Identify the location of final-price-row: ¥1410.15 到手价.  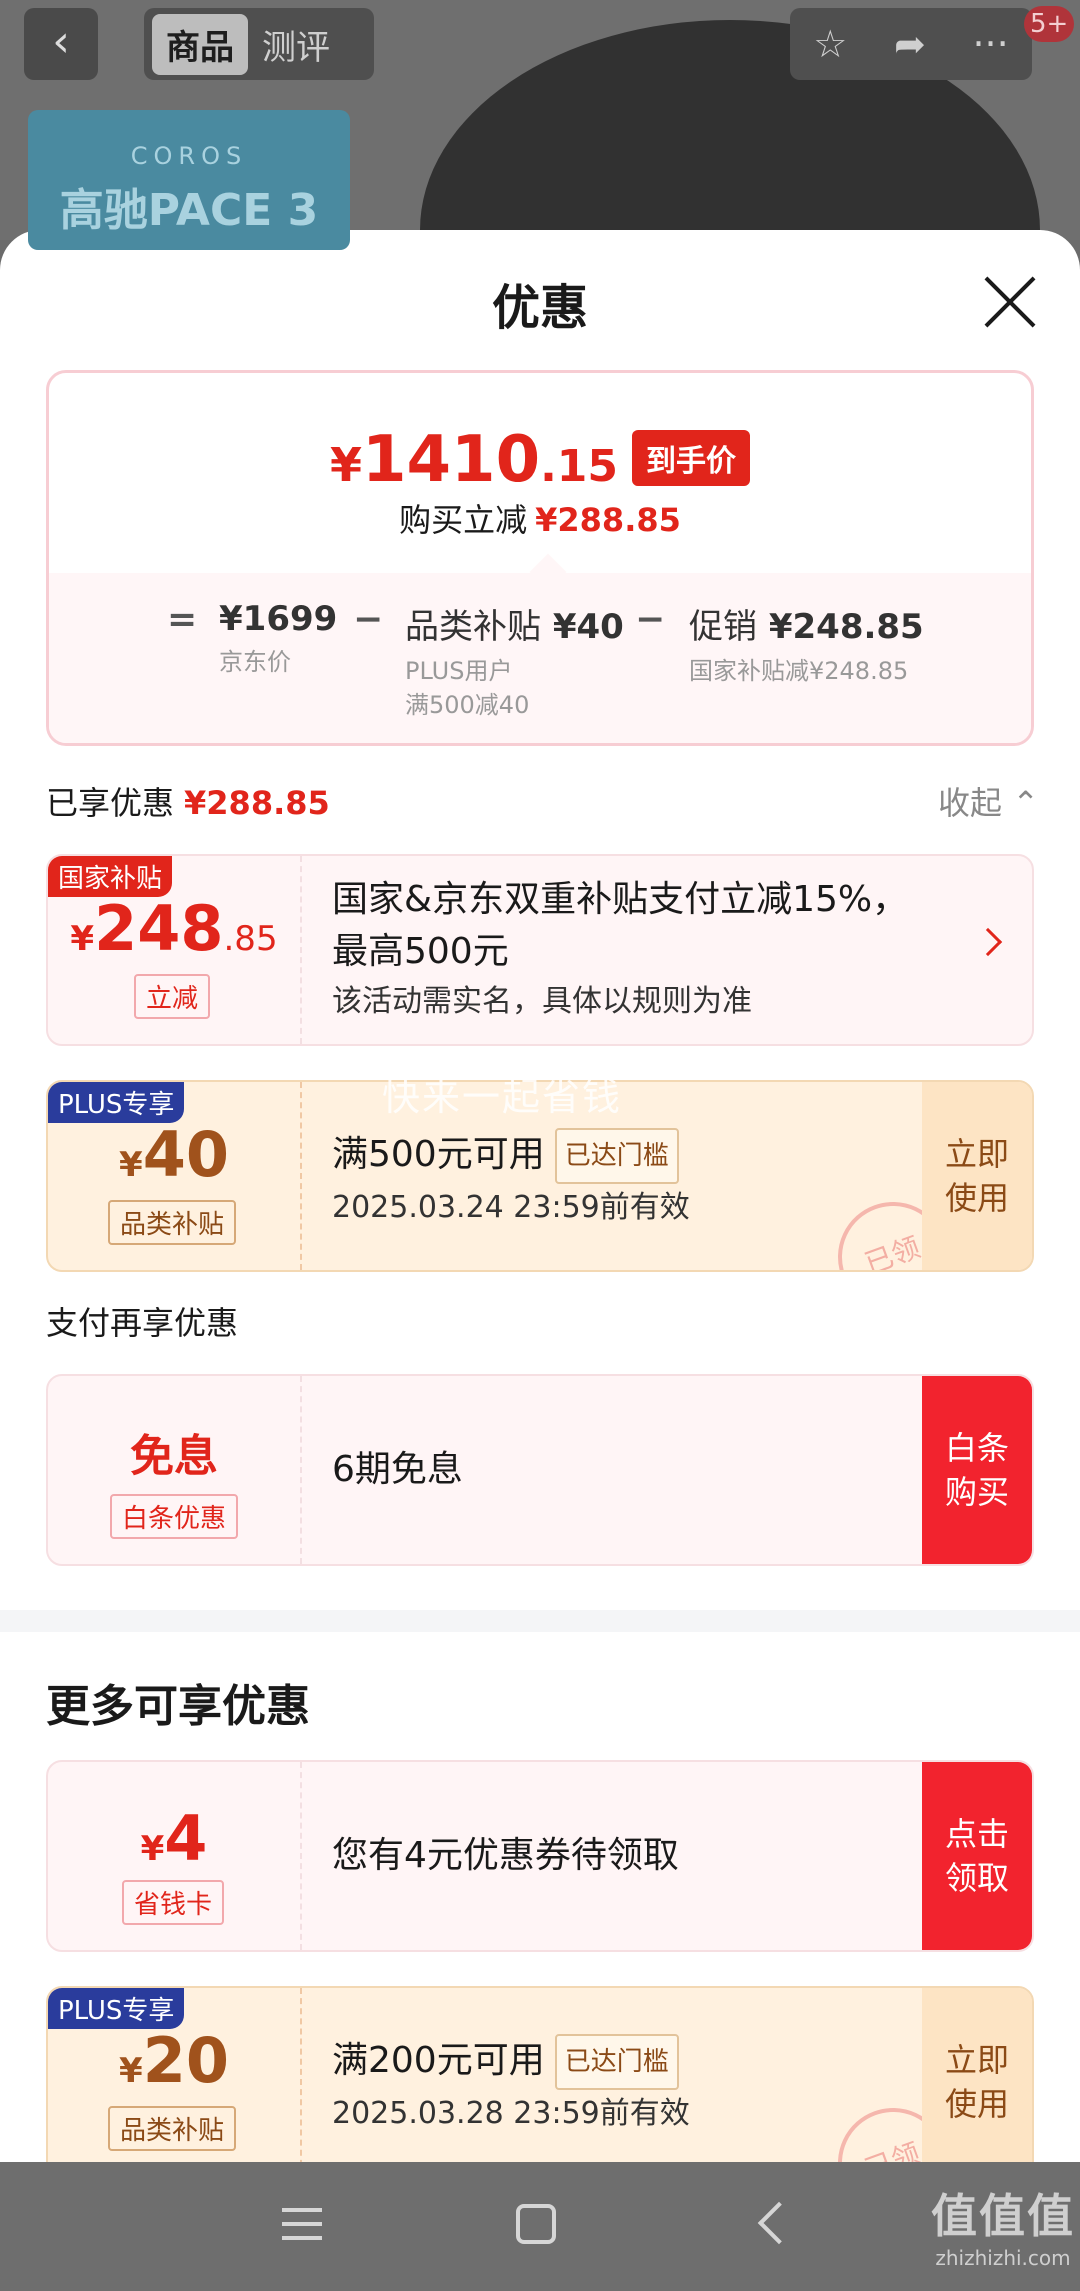
(540, 460).